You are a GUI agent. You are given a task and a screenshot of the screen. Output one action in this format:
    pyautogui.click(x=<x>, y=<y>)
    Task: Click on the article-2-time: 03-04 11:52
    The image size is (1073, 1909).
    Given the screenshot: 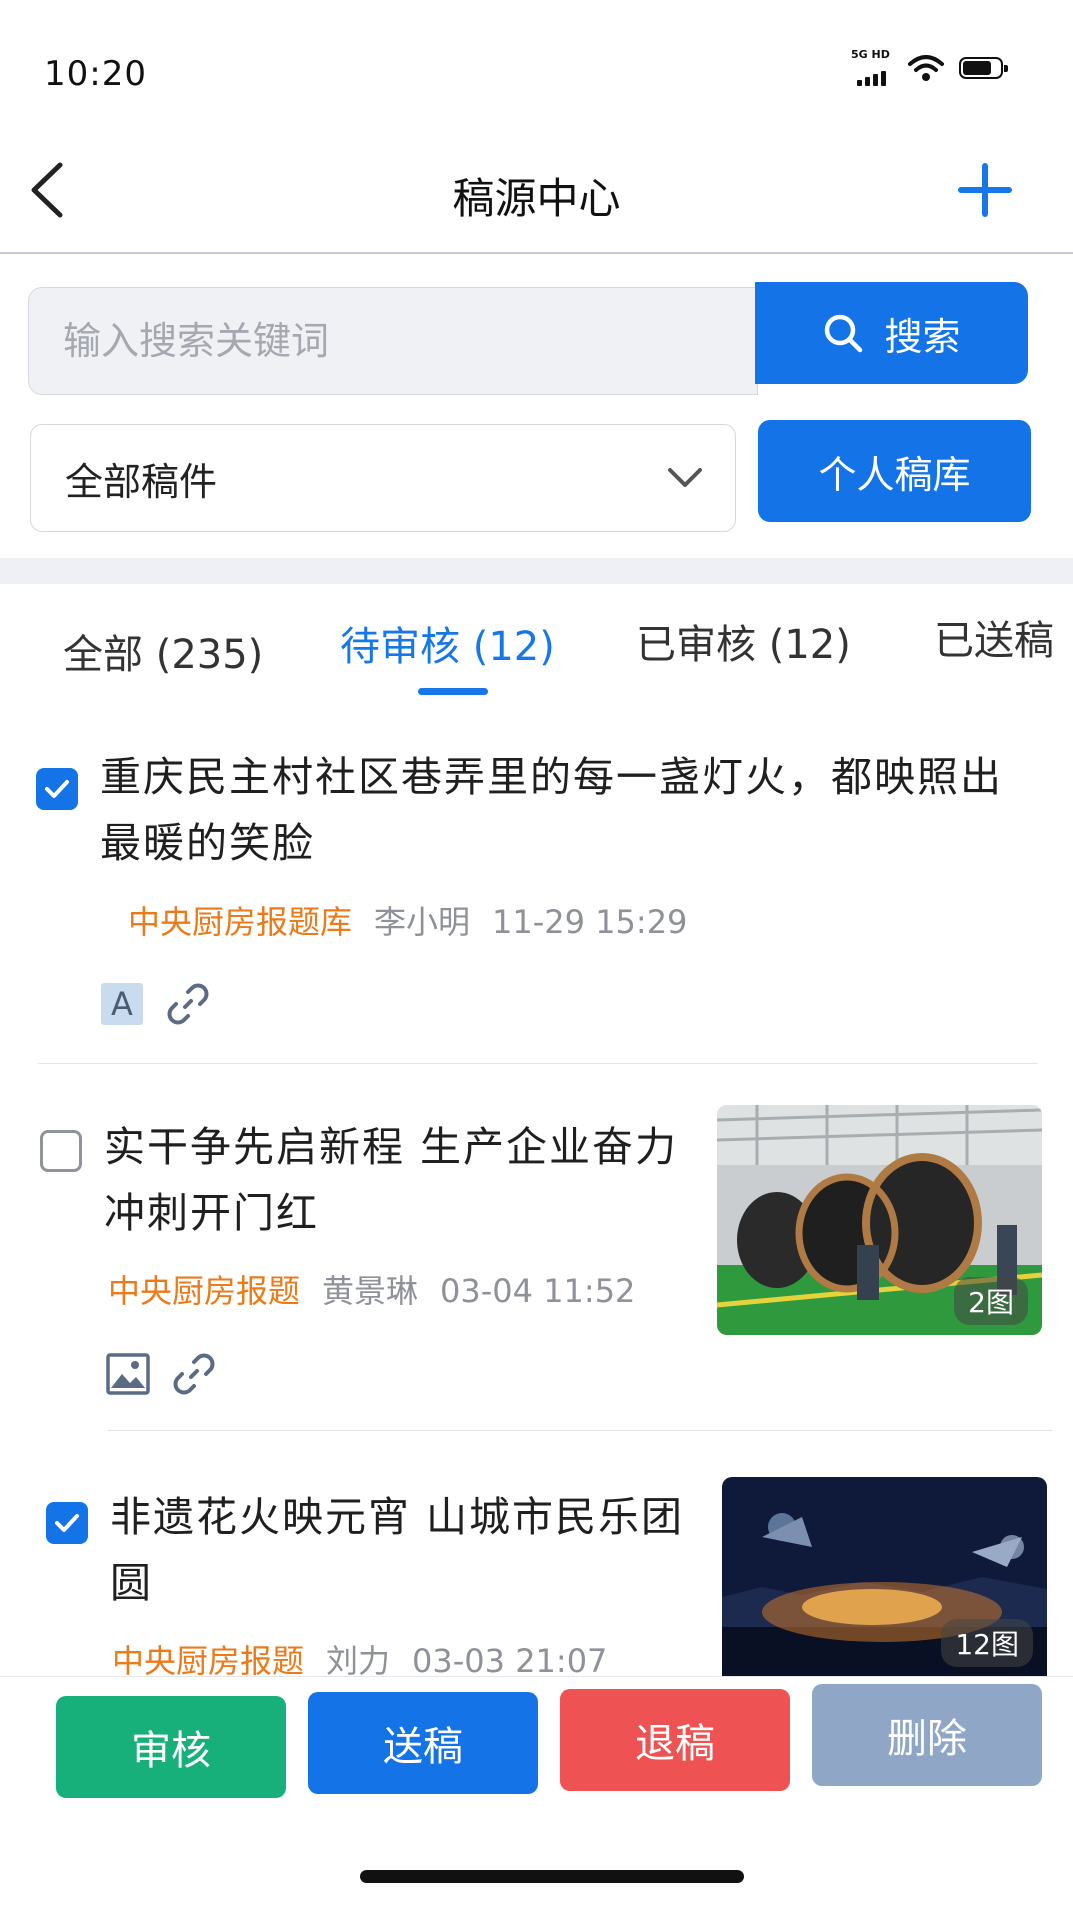 What is the action you would take?
    pyautogui.click(x=538, y=1291)
    